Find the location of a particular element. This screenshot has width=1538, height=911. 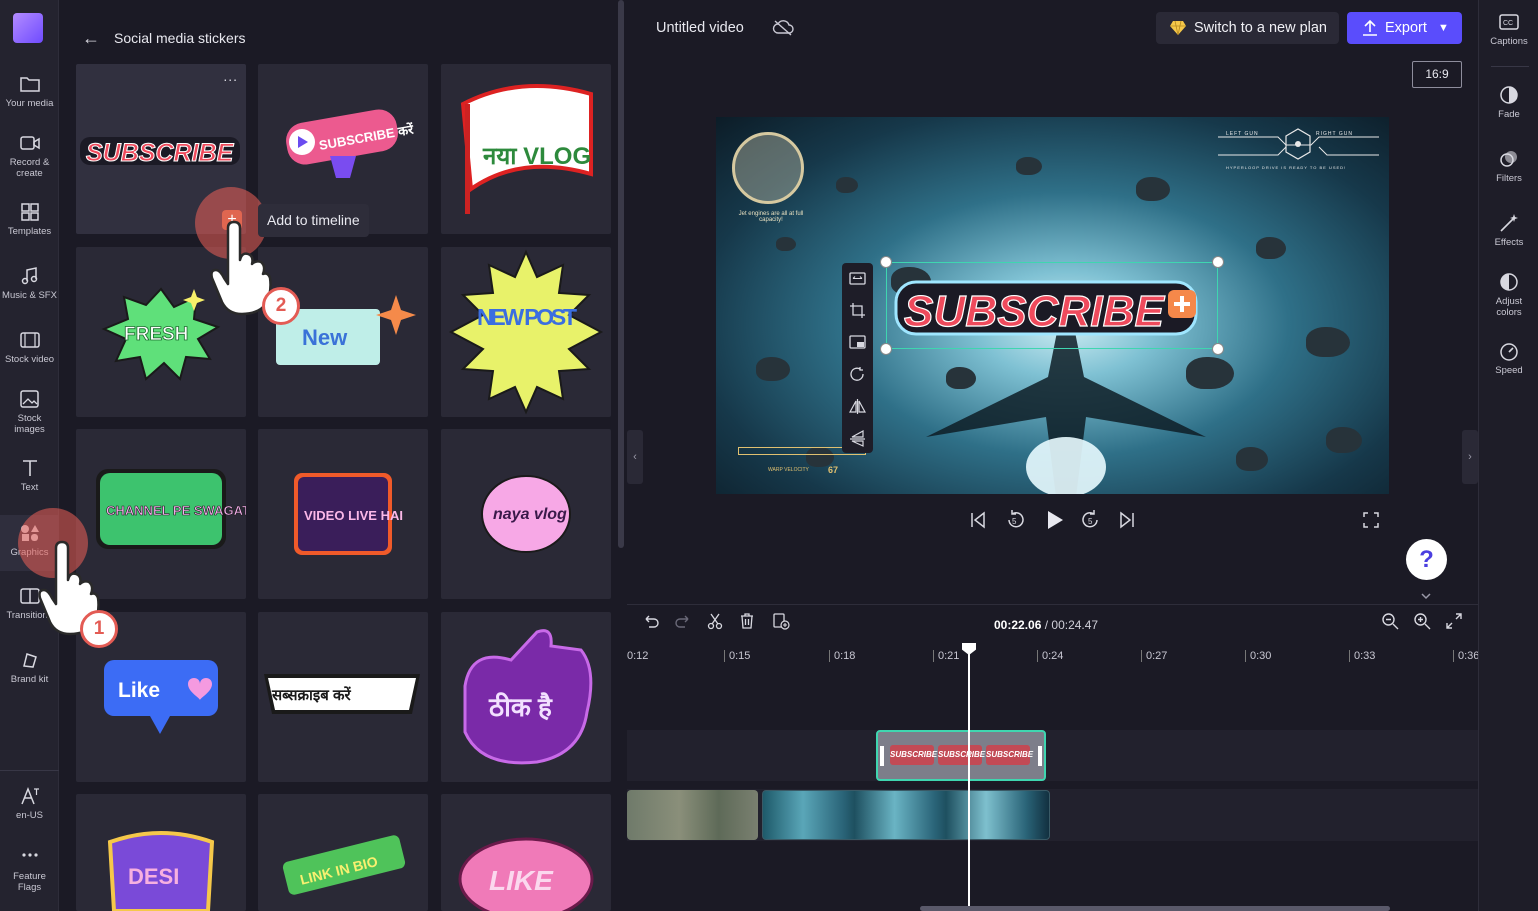

nav-templates: Templates is located at coordinates (29, 219).